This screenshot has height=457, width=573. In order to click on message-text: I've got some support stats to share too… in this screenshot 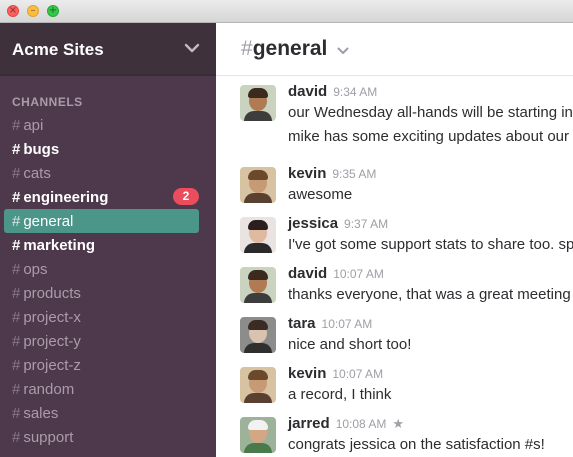, I will do `click(430, 244)`.